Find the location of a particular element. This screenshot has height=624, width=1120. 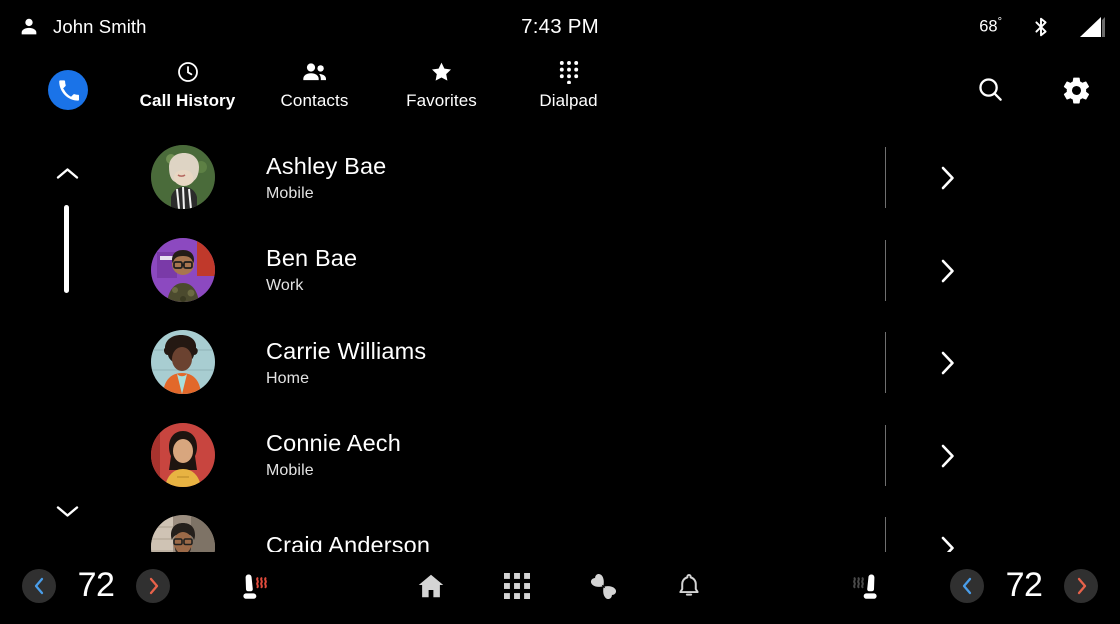

tabs: Call History Contacts Favorites Dialpad is located at coordinates (378, 85).